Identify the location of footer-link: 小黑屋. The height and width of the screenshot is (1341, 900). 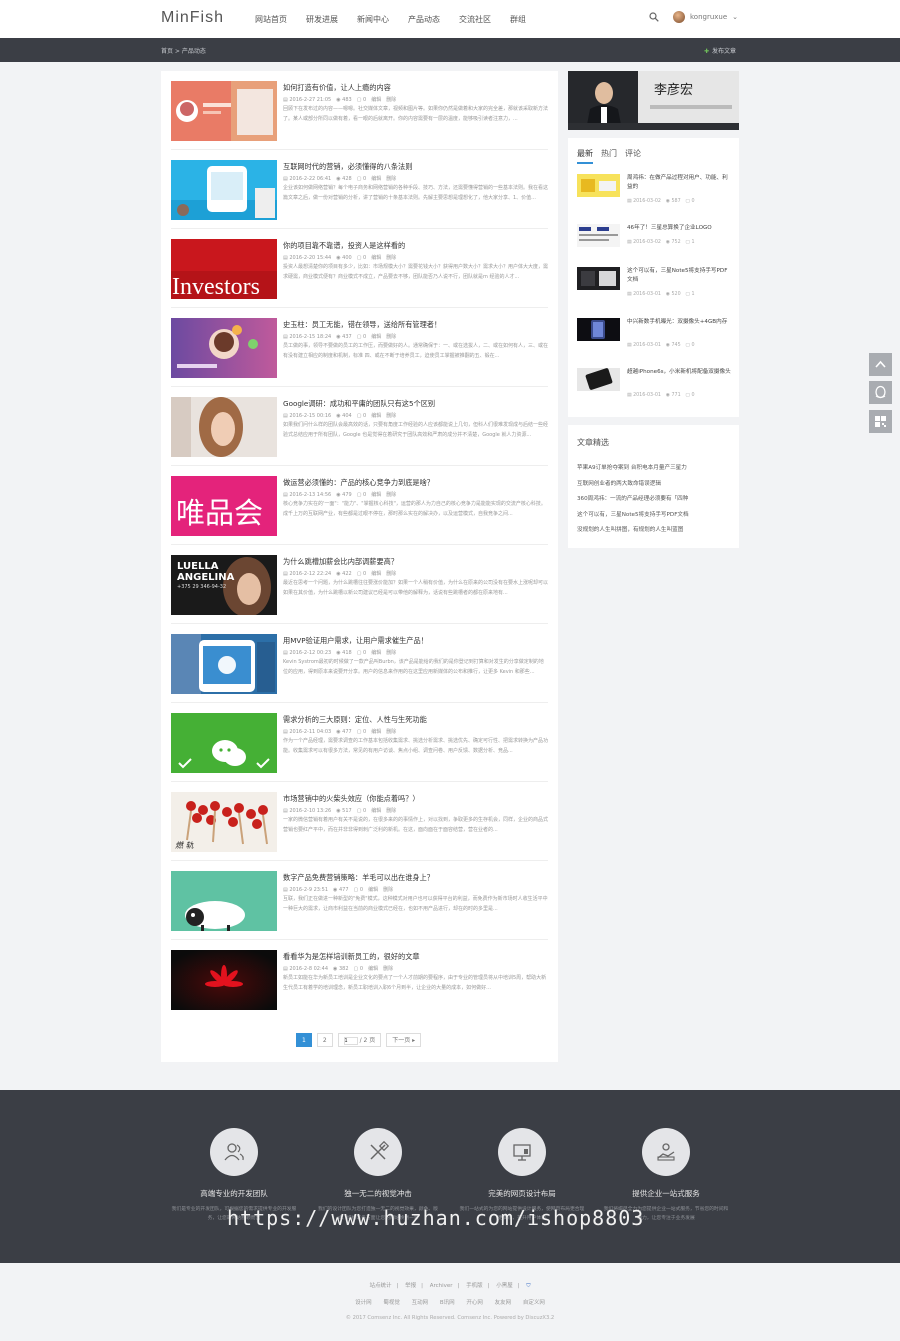
(504, 1286).